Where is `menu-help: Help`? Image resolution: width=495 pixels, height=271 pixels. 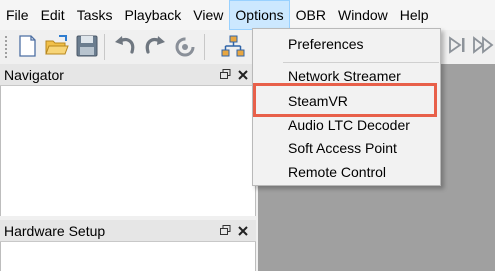 menu-help: Help is located at coordinates (414, 15).